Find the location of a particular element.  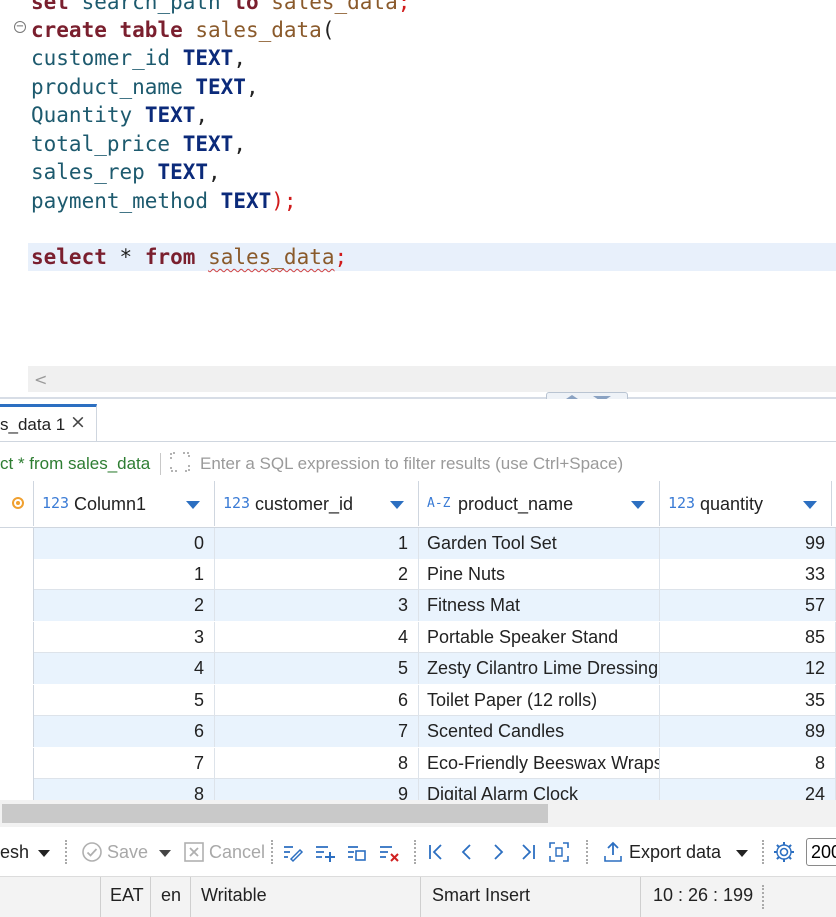

expand-filter-icon is located at coordinates (180, 462).